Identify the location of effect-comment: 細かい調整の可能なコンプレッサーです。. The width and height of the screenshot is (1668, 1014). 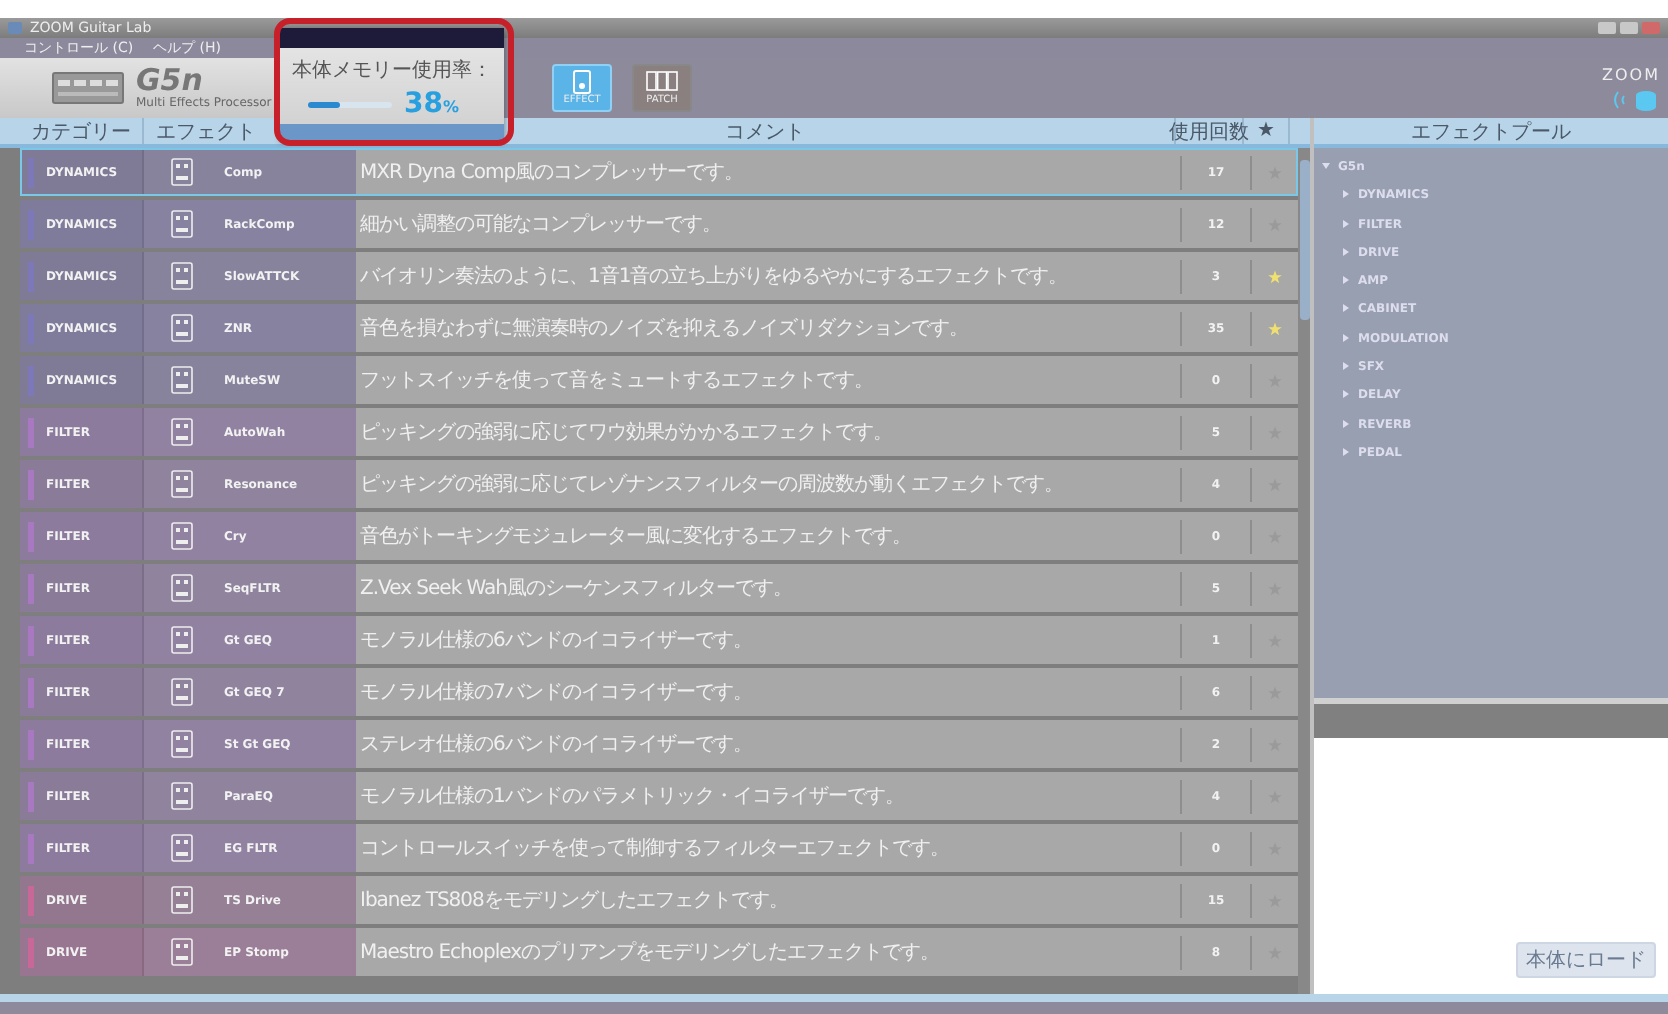
(540, 224).